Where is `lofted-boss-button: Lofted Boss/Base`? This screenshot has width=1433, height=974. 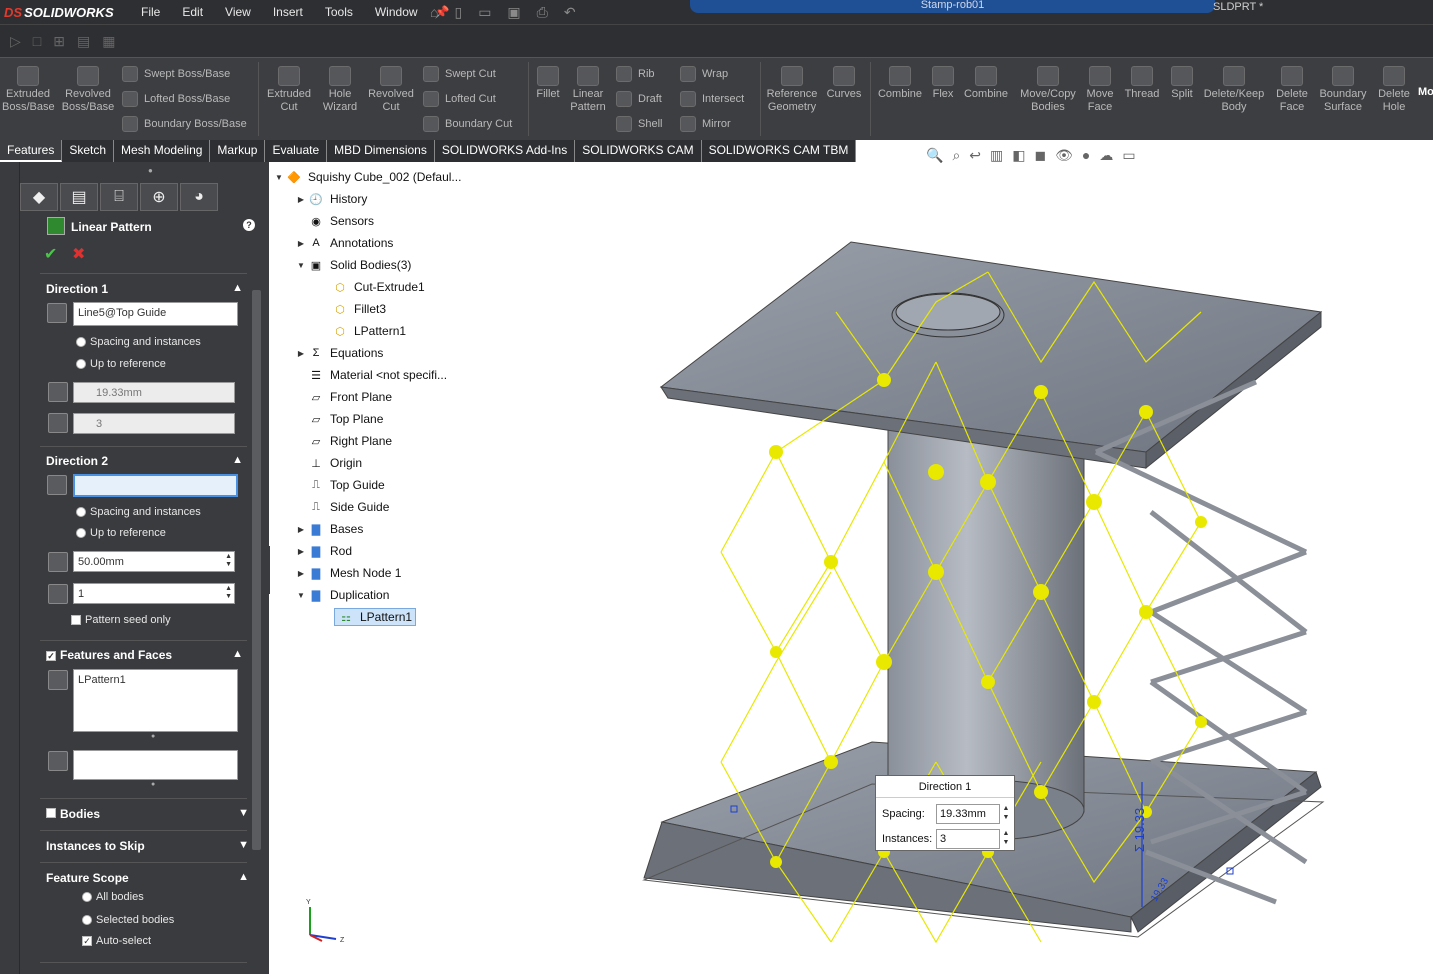
lofted-boss-button: Lofted Boss/Base is located at coordinates (176, 99).